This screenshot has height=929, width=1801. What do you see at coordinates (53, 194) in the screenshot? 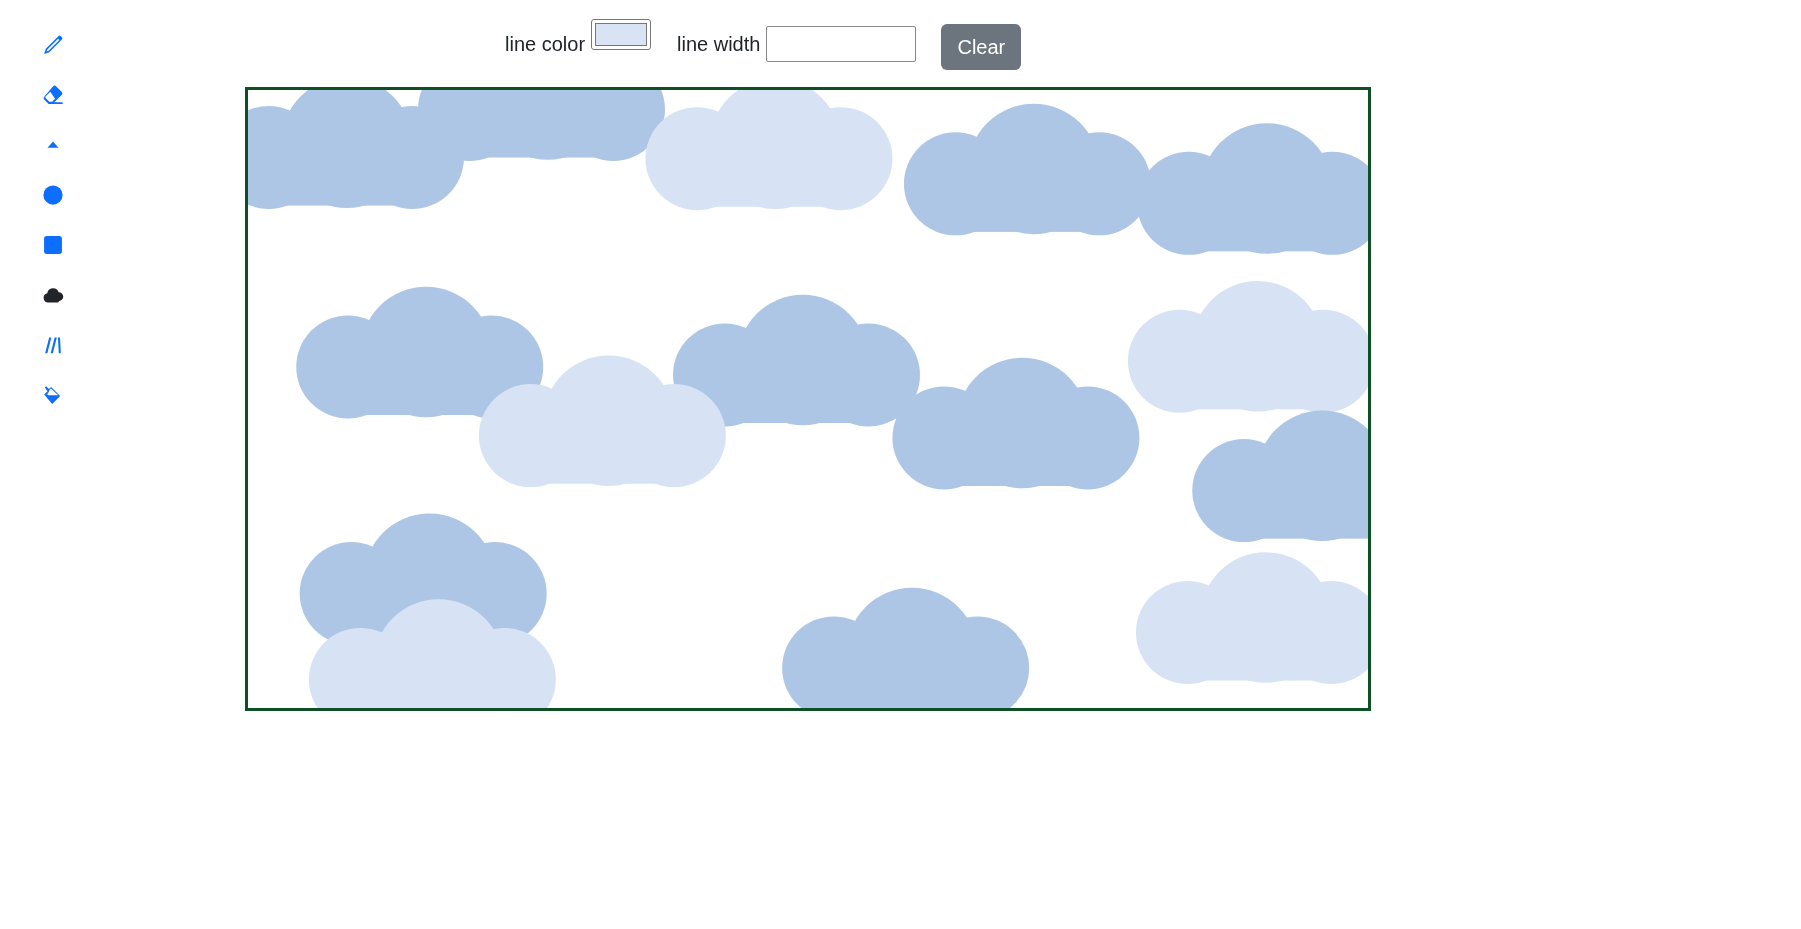
I see `circle-icon` at bounding box center [53, 194].